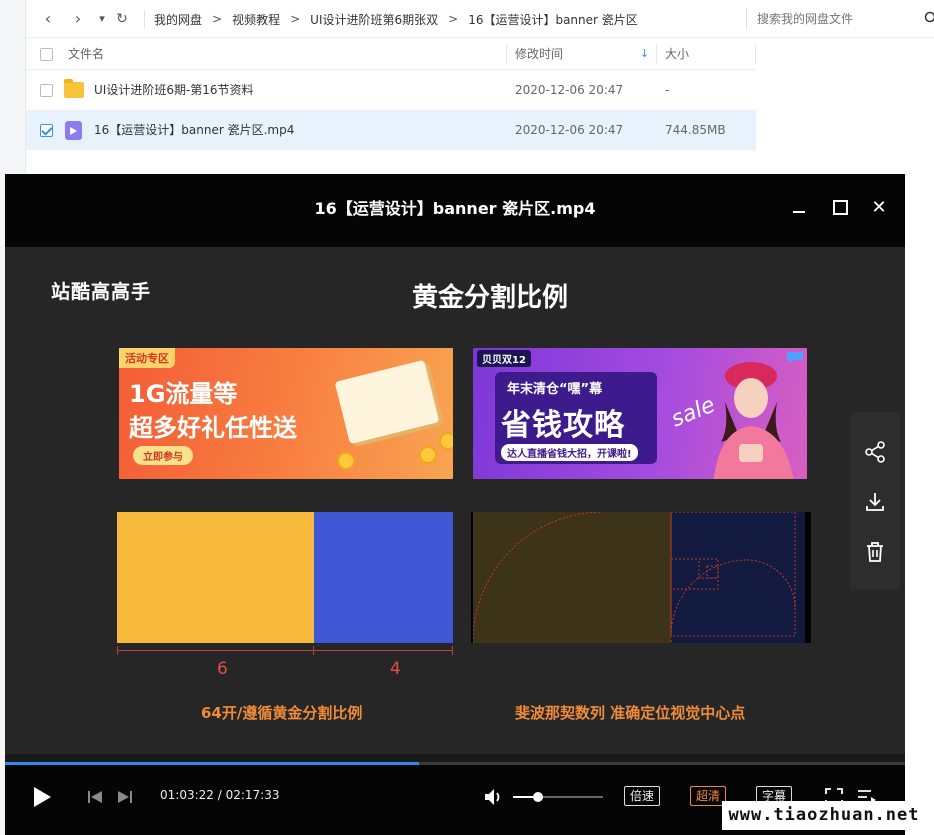 The width and height of the screenshot is (934, 835). I want to click on next-icon, so click(125, 797).